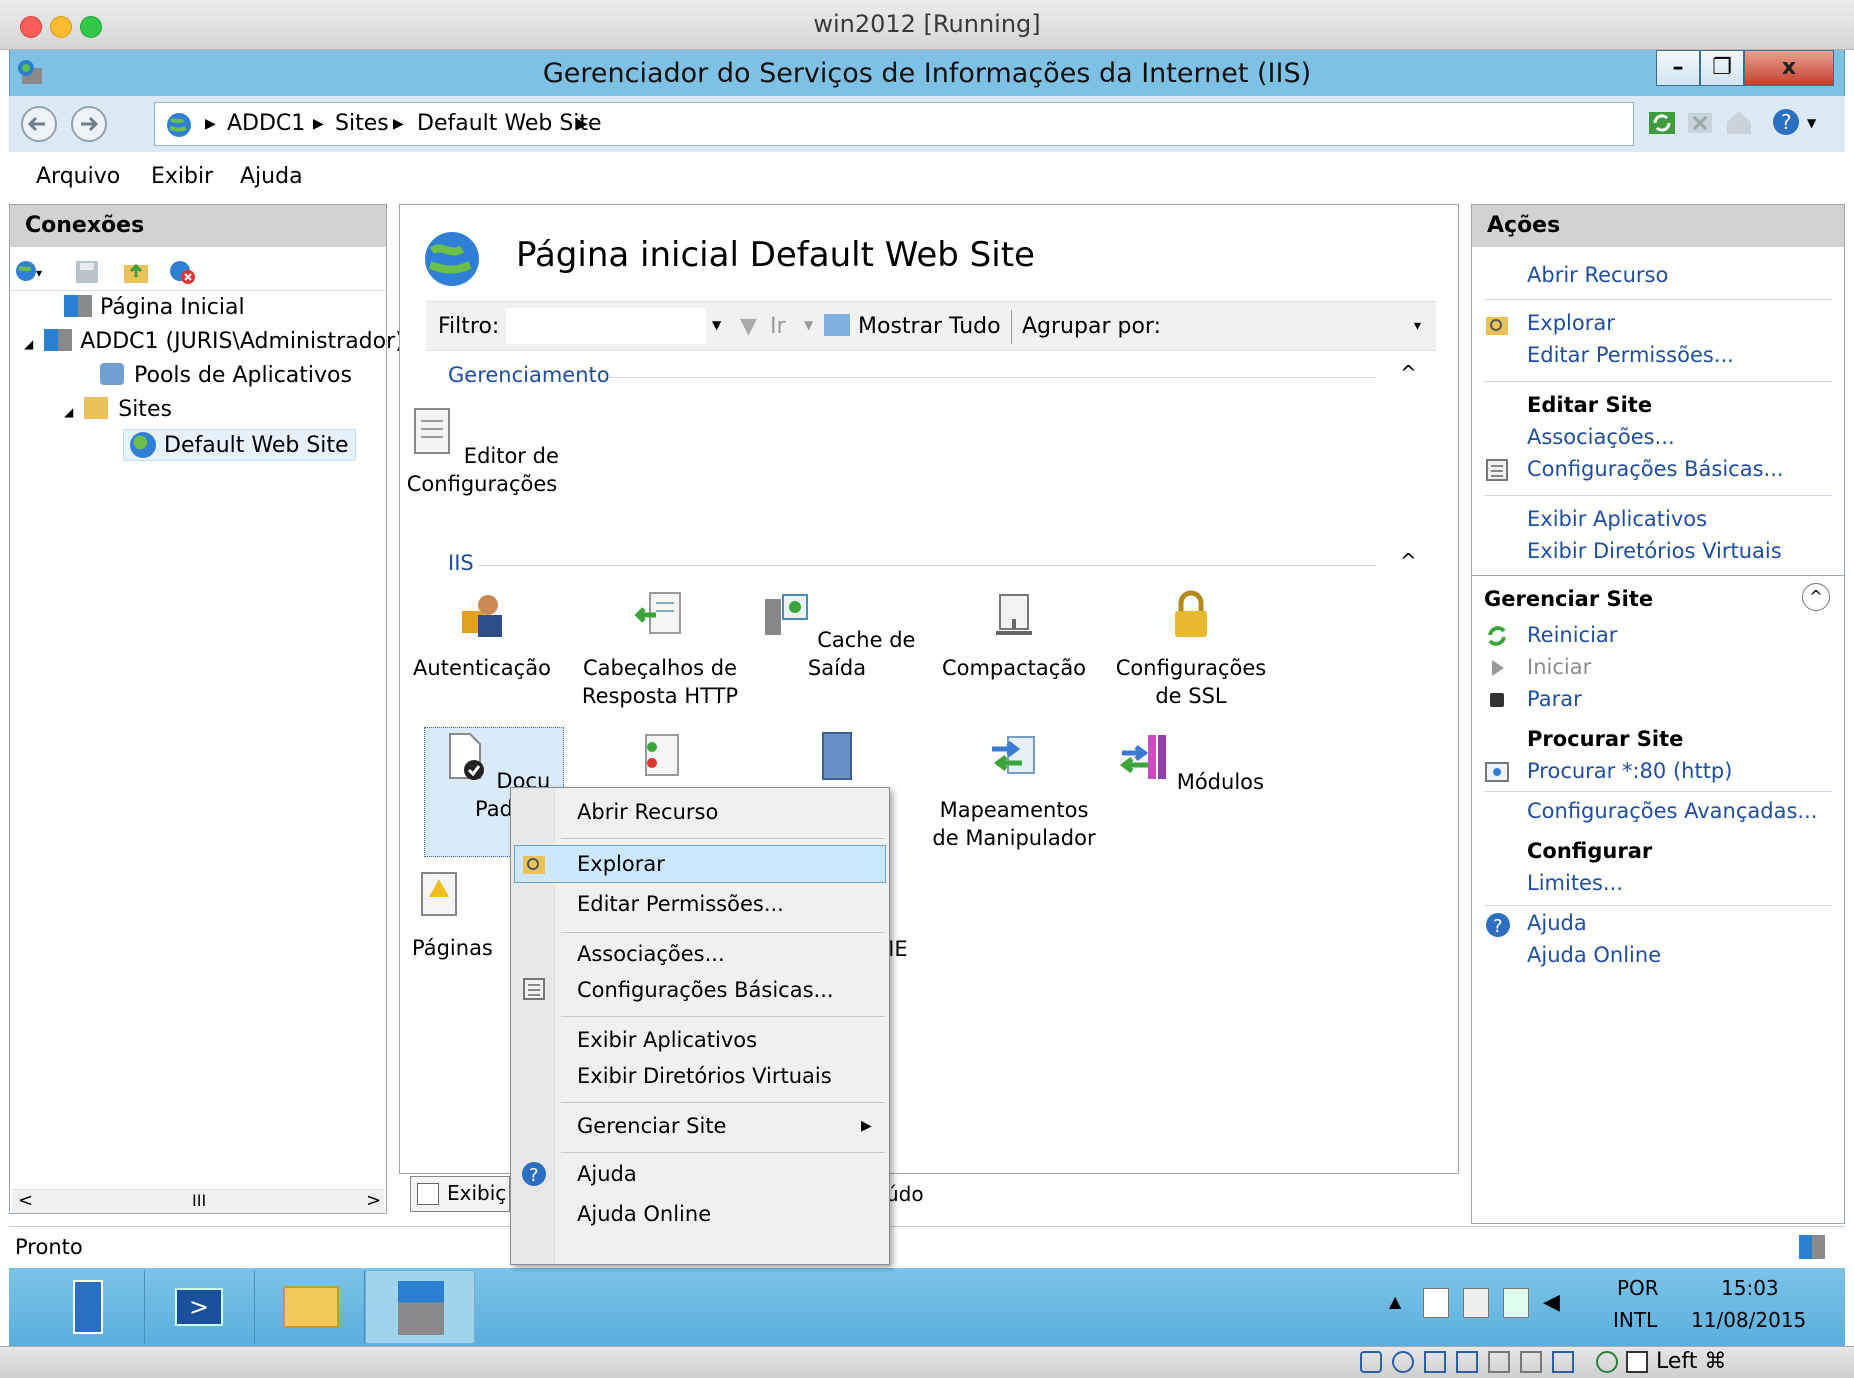 The width and height of the screenshot is (1854, 1378). What do you see at coordinates (87, 272) in the screenshot?
I see `save-icon` at bounding box center [87, 272].